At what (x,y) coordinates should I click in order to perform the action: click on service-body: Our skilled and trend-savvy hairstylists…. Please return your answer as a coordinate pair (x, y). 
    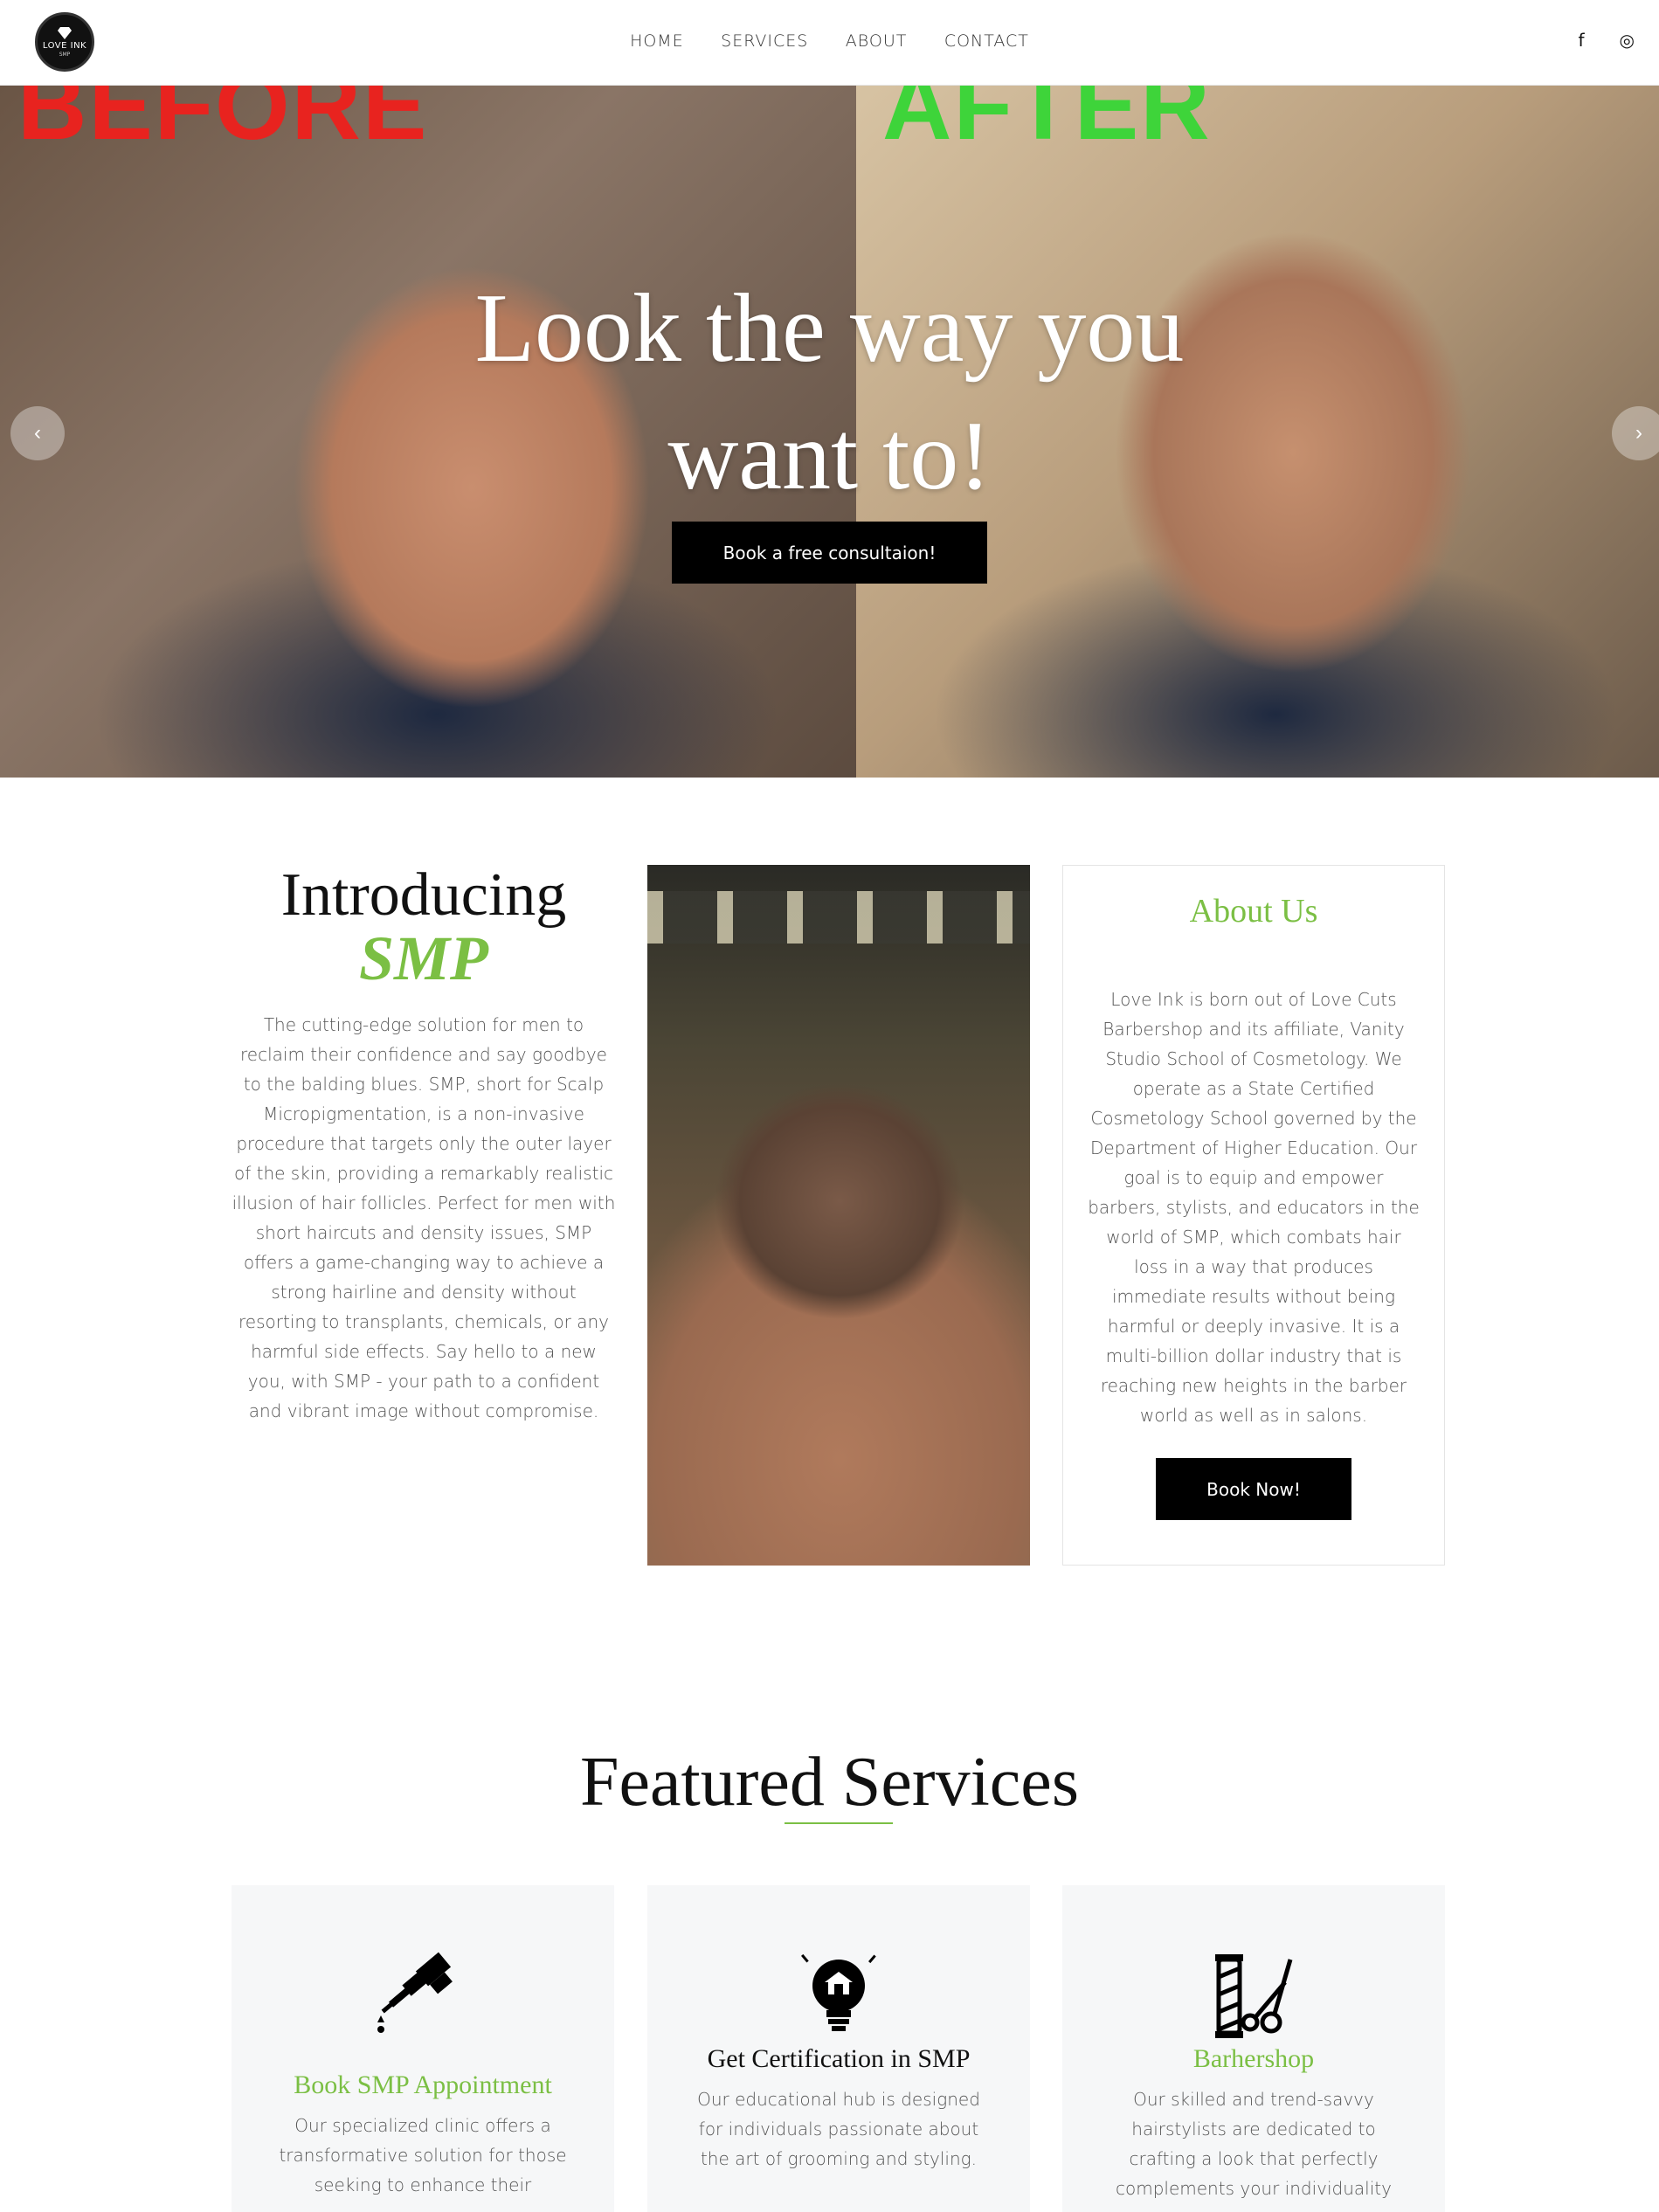
    Looking at the image, I should click on (1254, 2144).